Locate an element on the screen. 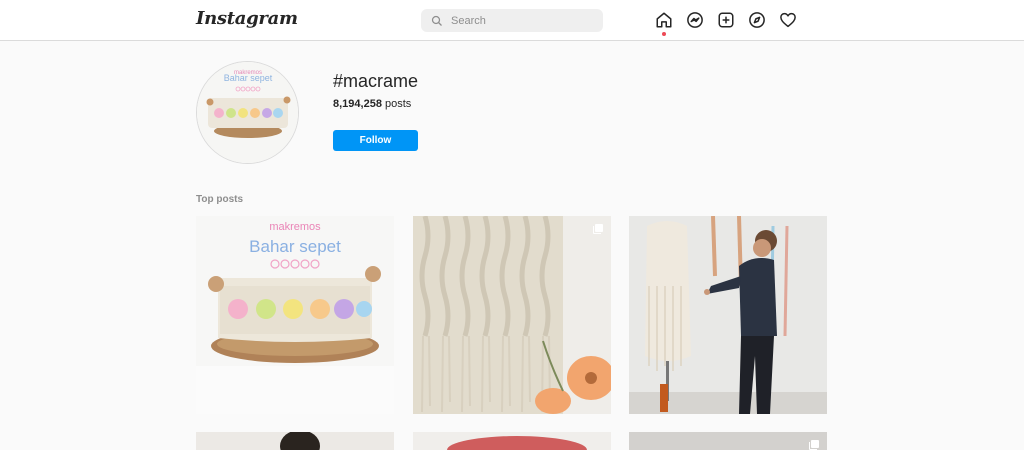 This screenshot has height=450, width=1024. messenger-icon is located at coordinates (695, 20).